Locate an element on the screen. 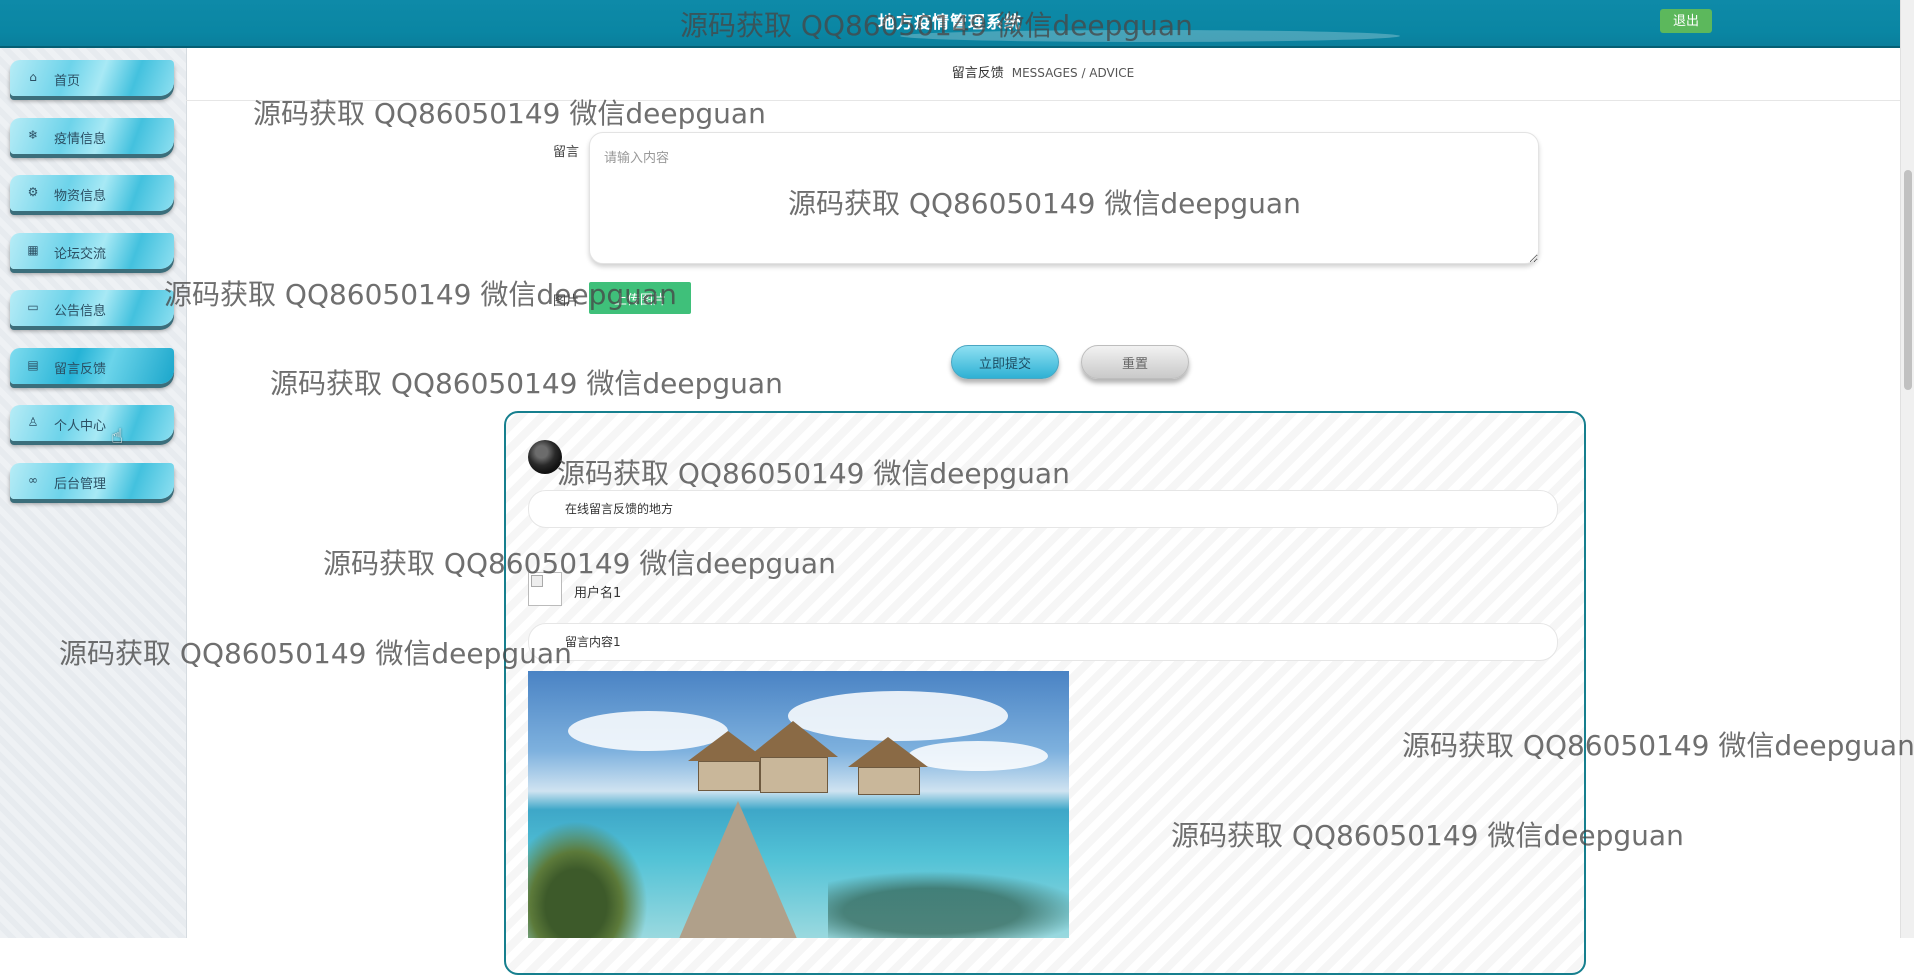  message-textarea is located at coordinates (1064, 198).